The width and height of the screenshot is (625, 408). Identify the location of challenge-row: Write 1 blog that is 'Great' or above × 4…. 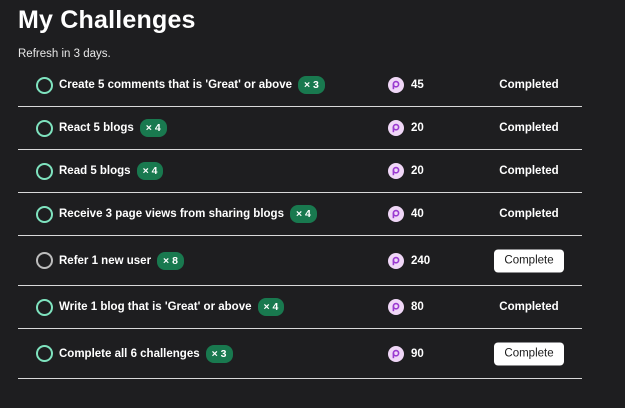
(300, 307).